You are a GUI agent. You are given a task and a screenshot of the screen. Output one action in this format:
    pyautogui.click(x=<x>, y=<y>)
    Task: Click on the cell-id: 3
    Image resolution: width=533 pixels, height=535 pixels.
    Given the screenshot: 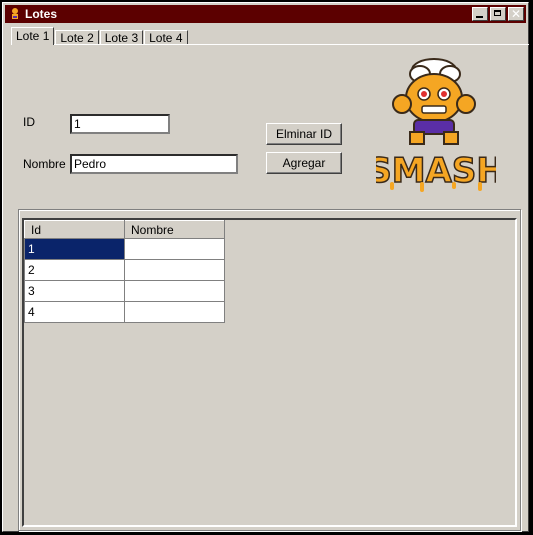 What is the action you would take?
    pyautogui.click(x=74, y=291)
    